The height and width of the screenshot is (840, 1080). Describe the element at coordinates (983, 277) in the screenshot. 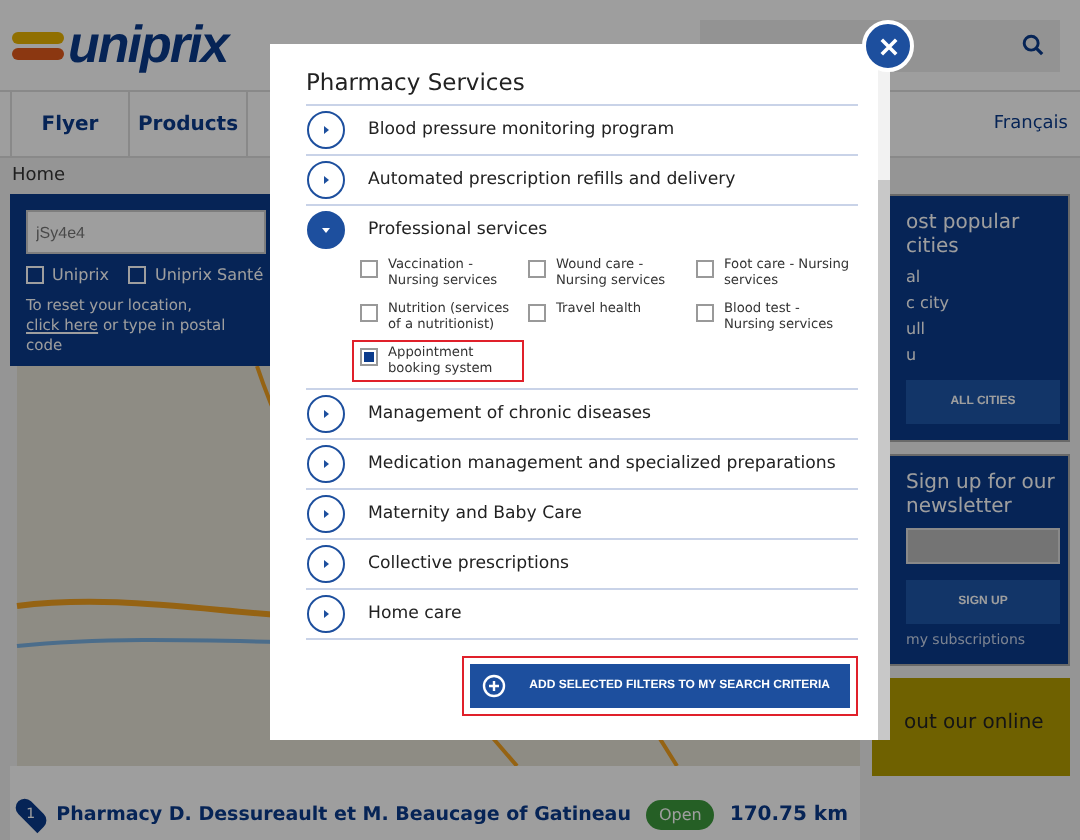

I see `city-link: al` at that location.